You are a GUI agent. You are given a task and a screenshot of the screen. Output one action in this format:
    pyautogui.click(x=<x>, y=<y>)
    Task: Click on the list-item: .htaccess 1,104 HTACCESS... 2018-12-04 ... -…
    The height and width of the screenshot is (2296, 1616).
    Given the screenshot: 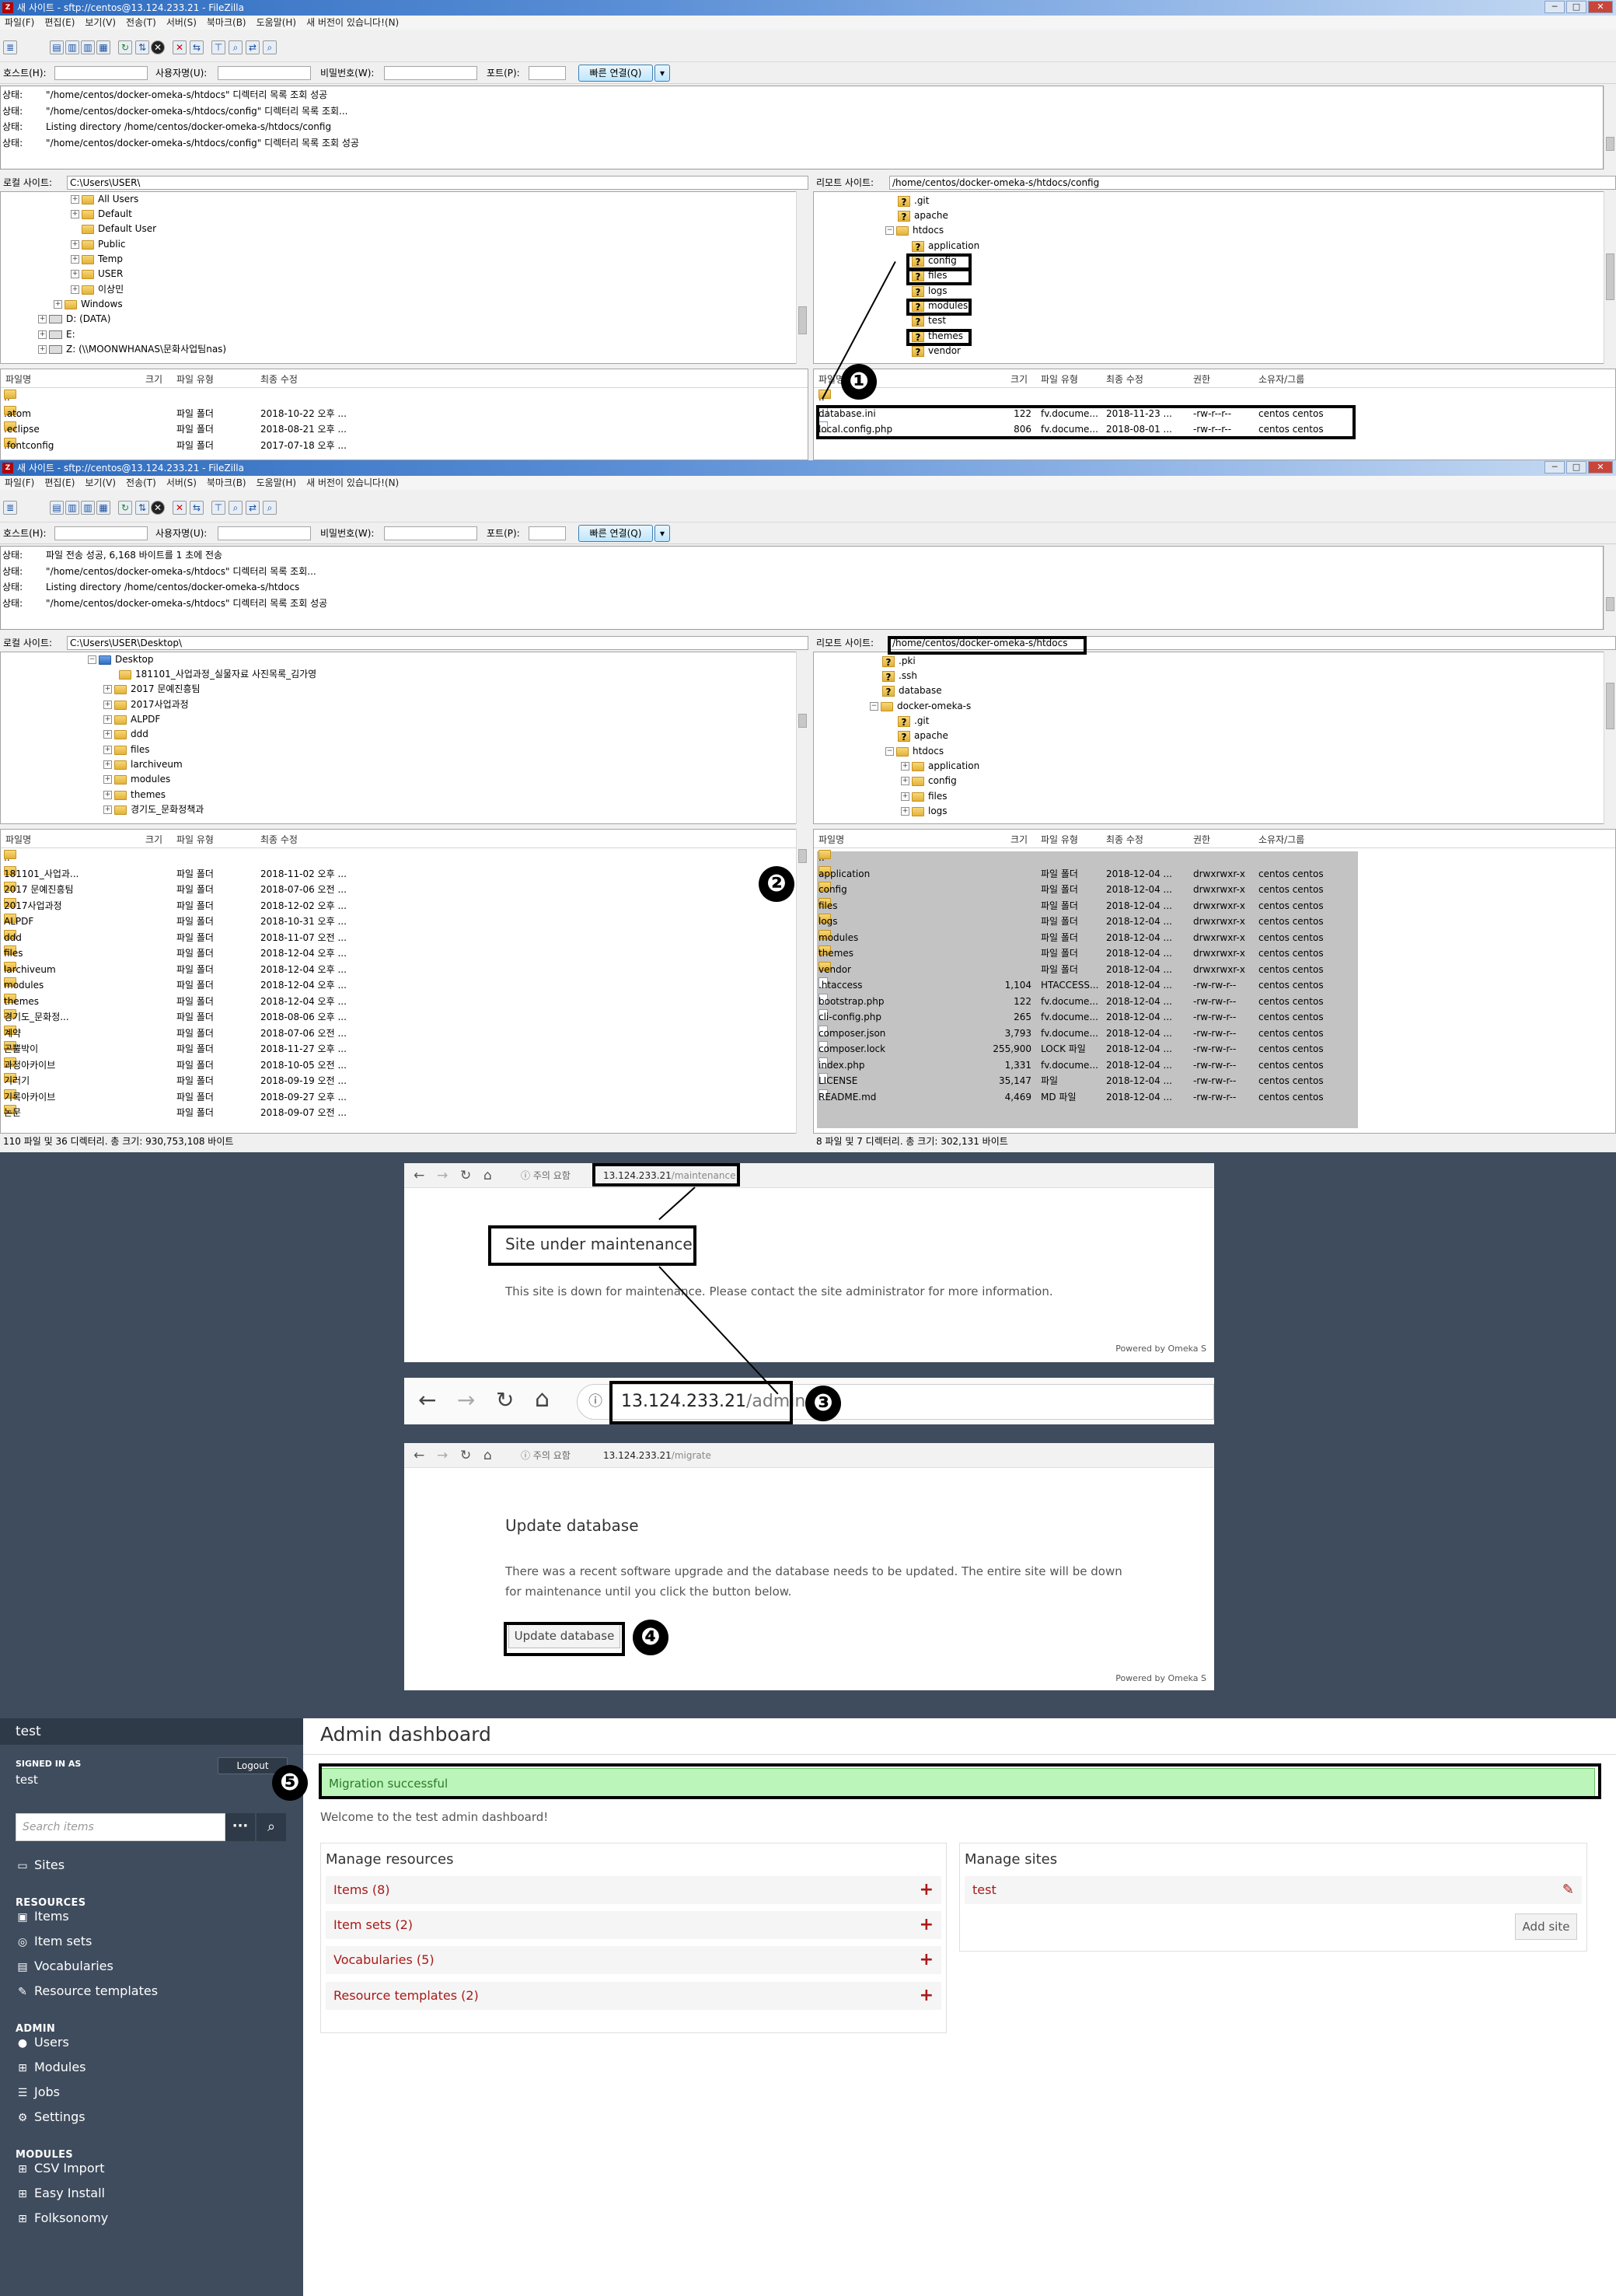 What is the action you would take?
    pyautogui.click(x=1214, y=985)
    